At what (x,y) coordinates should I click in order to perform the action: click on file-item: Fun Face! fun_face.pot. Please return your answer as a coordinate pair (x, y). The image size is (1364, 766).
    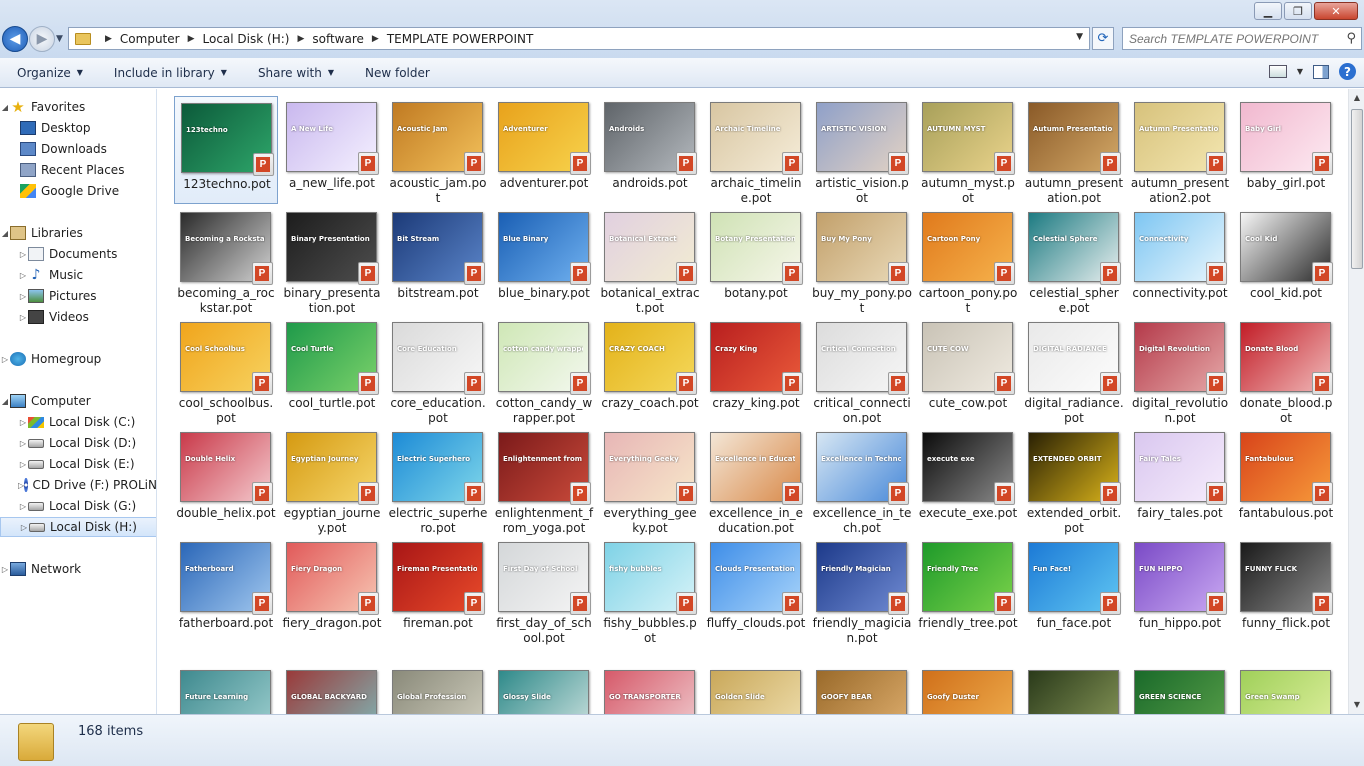
    Looking at the image, I should click on (1074, 590).